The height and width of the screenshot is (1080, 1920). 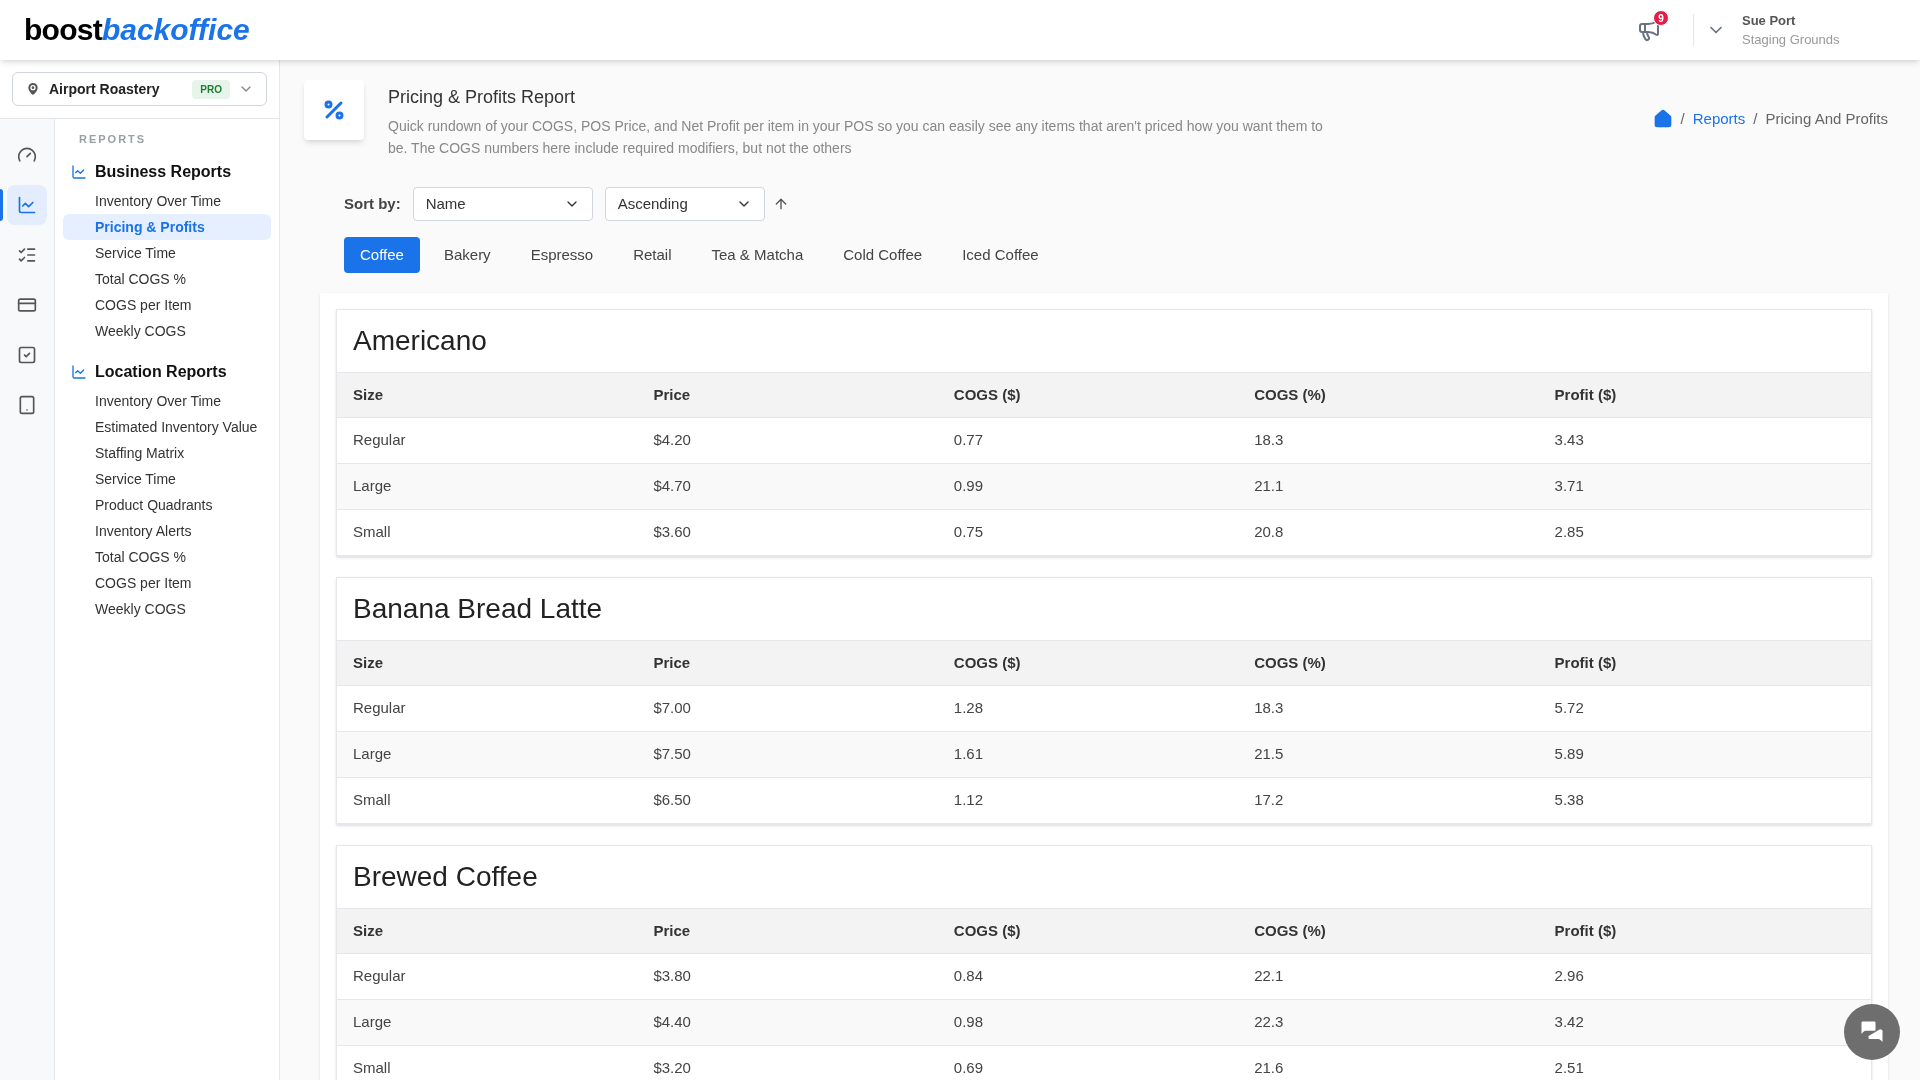 I want to click on tablet-icon, so click(x=27, y=405).